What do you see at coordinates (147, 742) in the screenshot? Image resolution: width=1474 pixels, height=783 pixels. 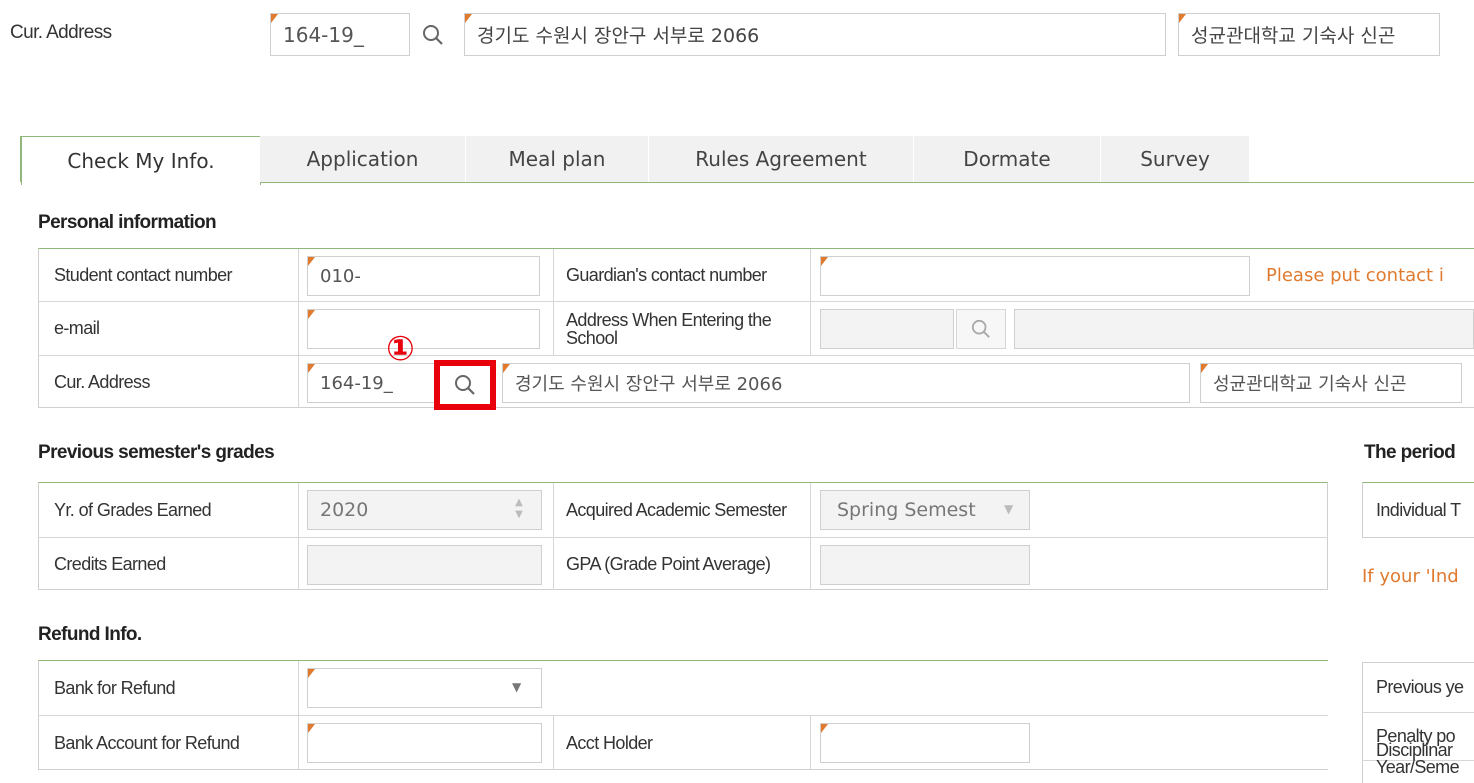 I see `account-label: Bank Account for Refund` at bounding box center [147, 742].